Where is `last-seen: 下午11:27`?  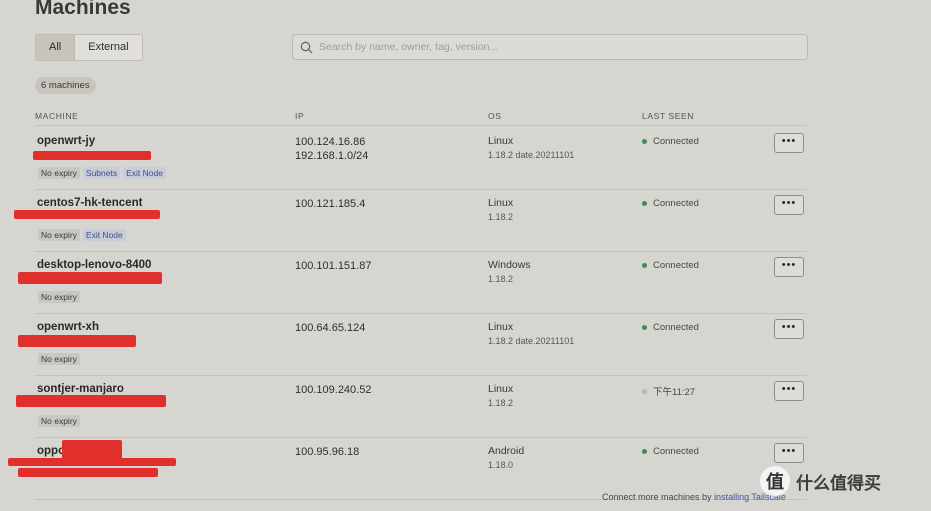
last-seen: 下午11:27 is located at coordinates (668, 391).